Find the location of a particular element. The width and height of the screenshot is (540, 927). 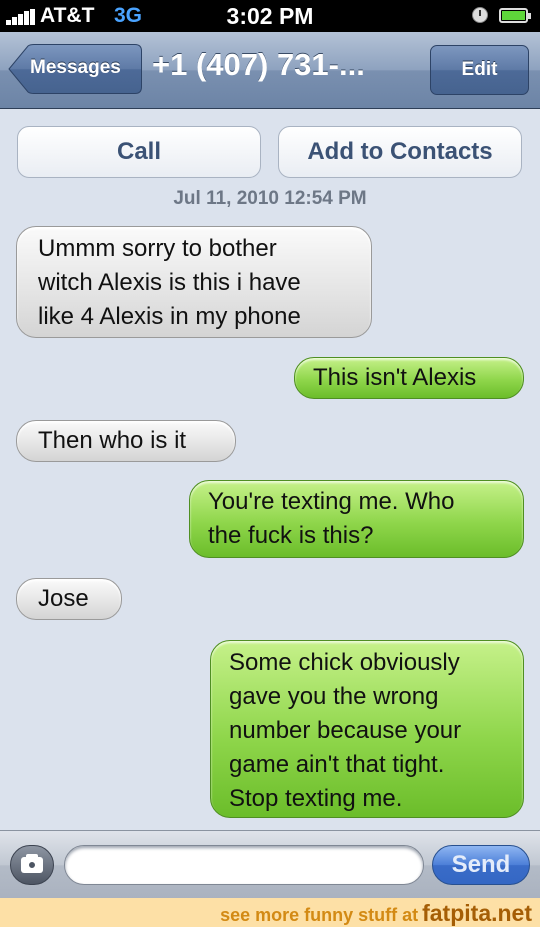

watermark-footer: see more funny stuff at fatpita.net is located at coordinates (270, 912).